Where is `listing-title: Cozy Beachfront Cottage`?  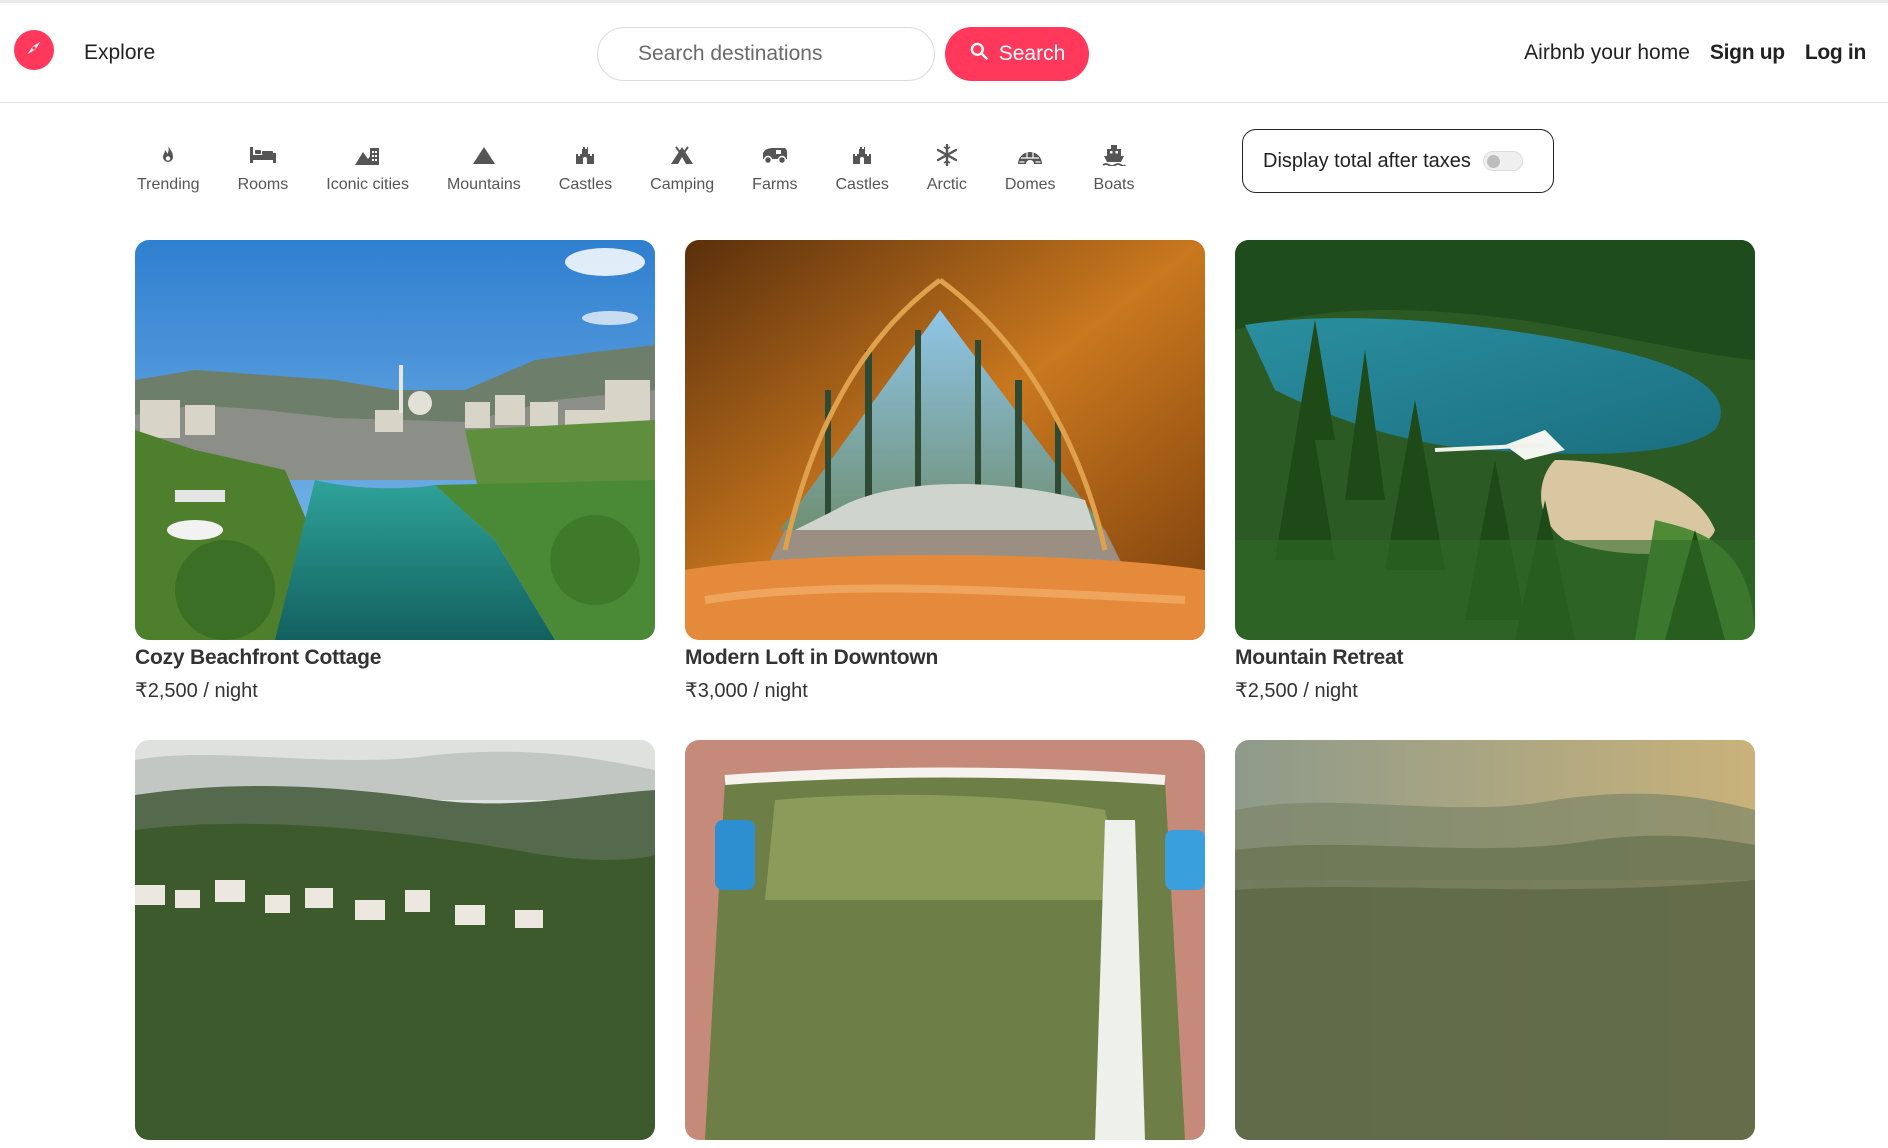 listing-title: Cozy Beachfront Cottage is located at coordinates (258, 657).